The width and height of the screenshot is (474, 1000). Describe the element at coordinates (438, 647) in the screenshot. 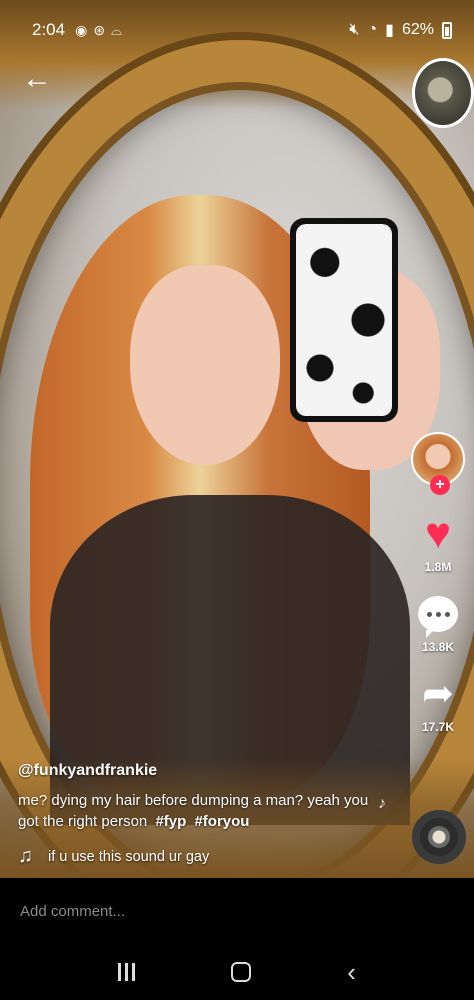

I see `comment-count: 13.8K` at that location.